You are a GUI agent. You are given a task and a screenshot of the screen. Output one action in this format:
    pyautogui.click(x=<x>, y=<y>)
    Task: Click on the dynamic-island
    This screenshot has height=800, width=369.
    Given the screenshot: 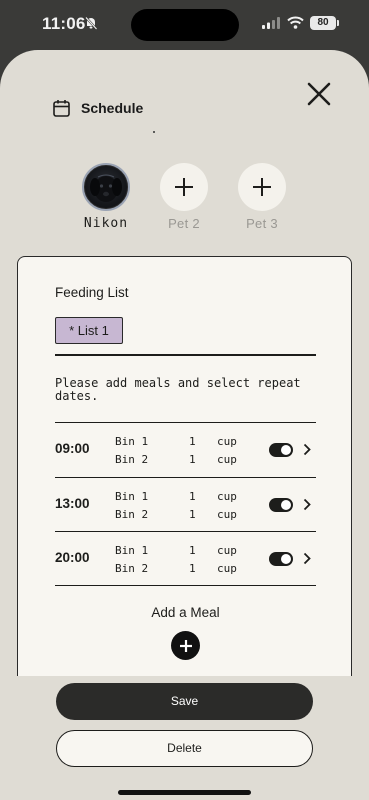 What is the action you would take?
    pyautogui.click(x=185, y=25)
    